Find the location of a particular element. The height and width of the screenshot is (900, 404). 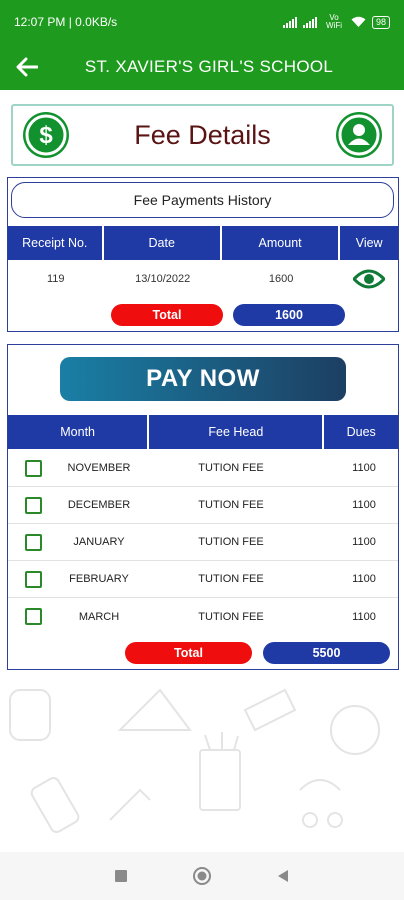

month-cell: DECEMBER is located at coordinates (99, 505).